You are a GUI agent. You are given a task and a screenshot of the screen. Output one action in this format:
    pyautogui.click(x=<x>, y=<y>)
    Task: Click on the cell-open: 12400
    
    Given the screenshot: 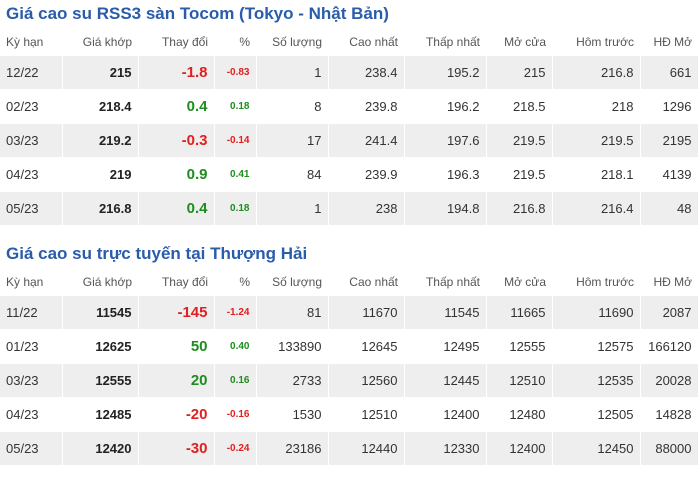 What is the action you would take?
    pyautogui.click(x=519, y=448)
    